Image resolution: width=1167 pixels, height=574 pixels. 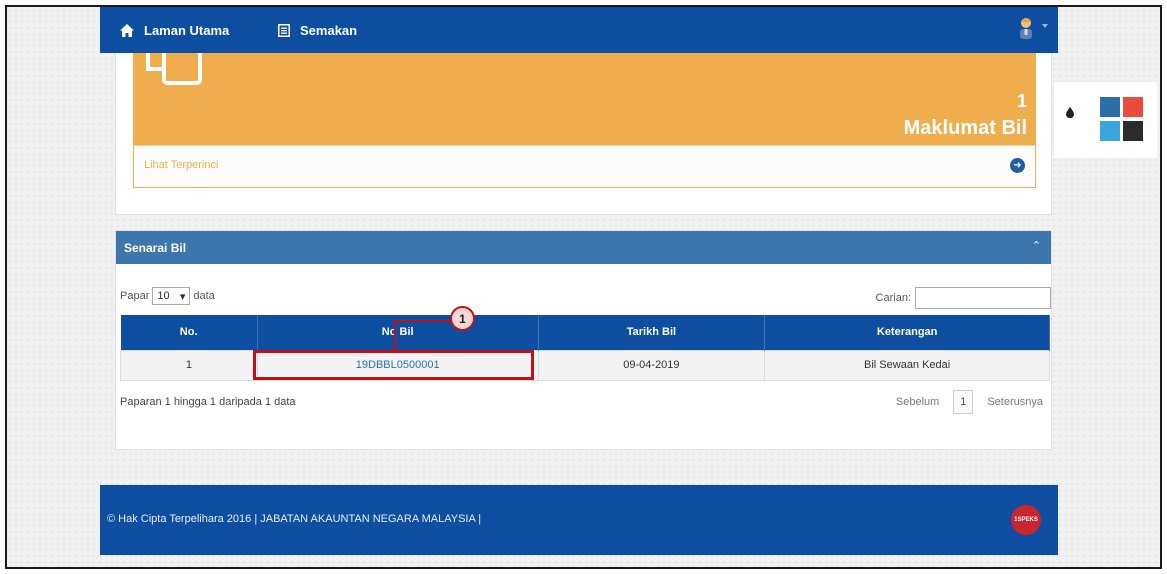 I want to click on pagination-prev-button: Sebelum, so click(x=917, y=402).